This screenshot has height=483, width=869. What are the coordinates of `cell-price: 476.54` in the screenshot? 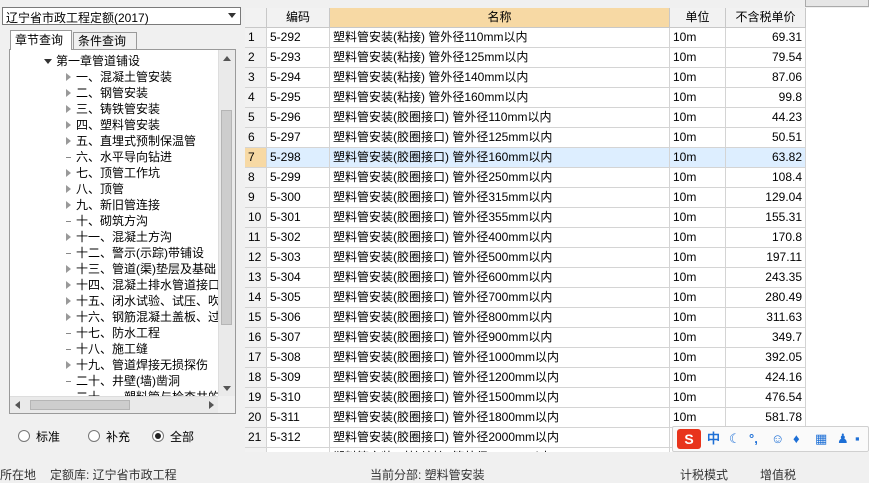 It's located at (766, 398).